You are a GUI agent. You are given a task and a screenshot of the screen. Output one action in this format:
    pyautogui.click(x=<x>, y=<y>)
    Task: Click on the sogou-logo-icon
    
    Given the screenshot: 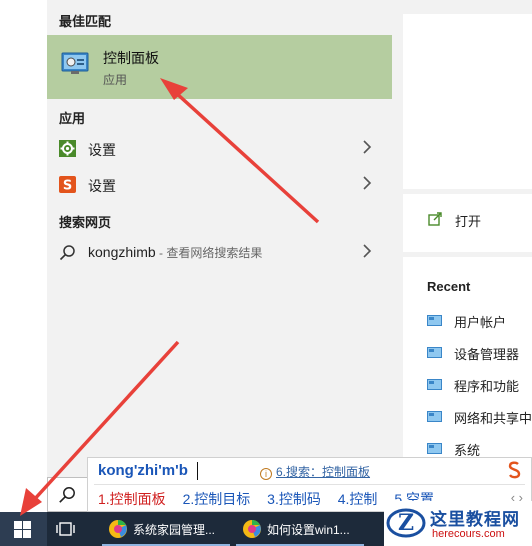 What is the action you would take?
    pyautogui.click(x=514, y=470)
    